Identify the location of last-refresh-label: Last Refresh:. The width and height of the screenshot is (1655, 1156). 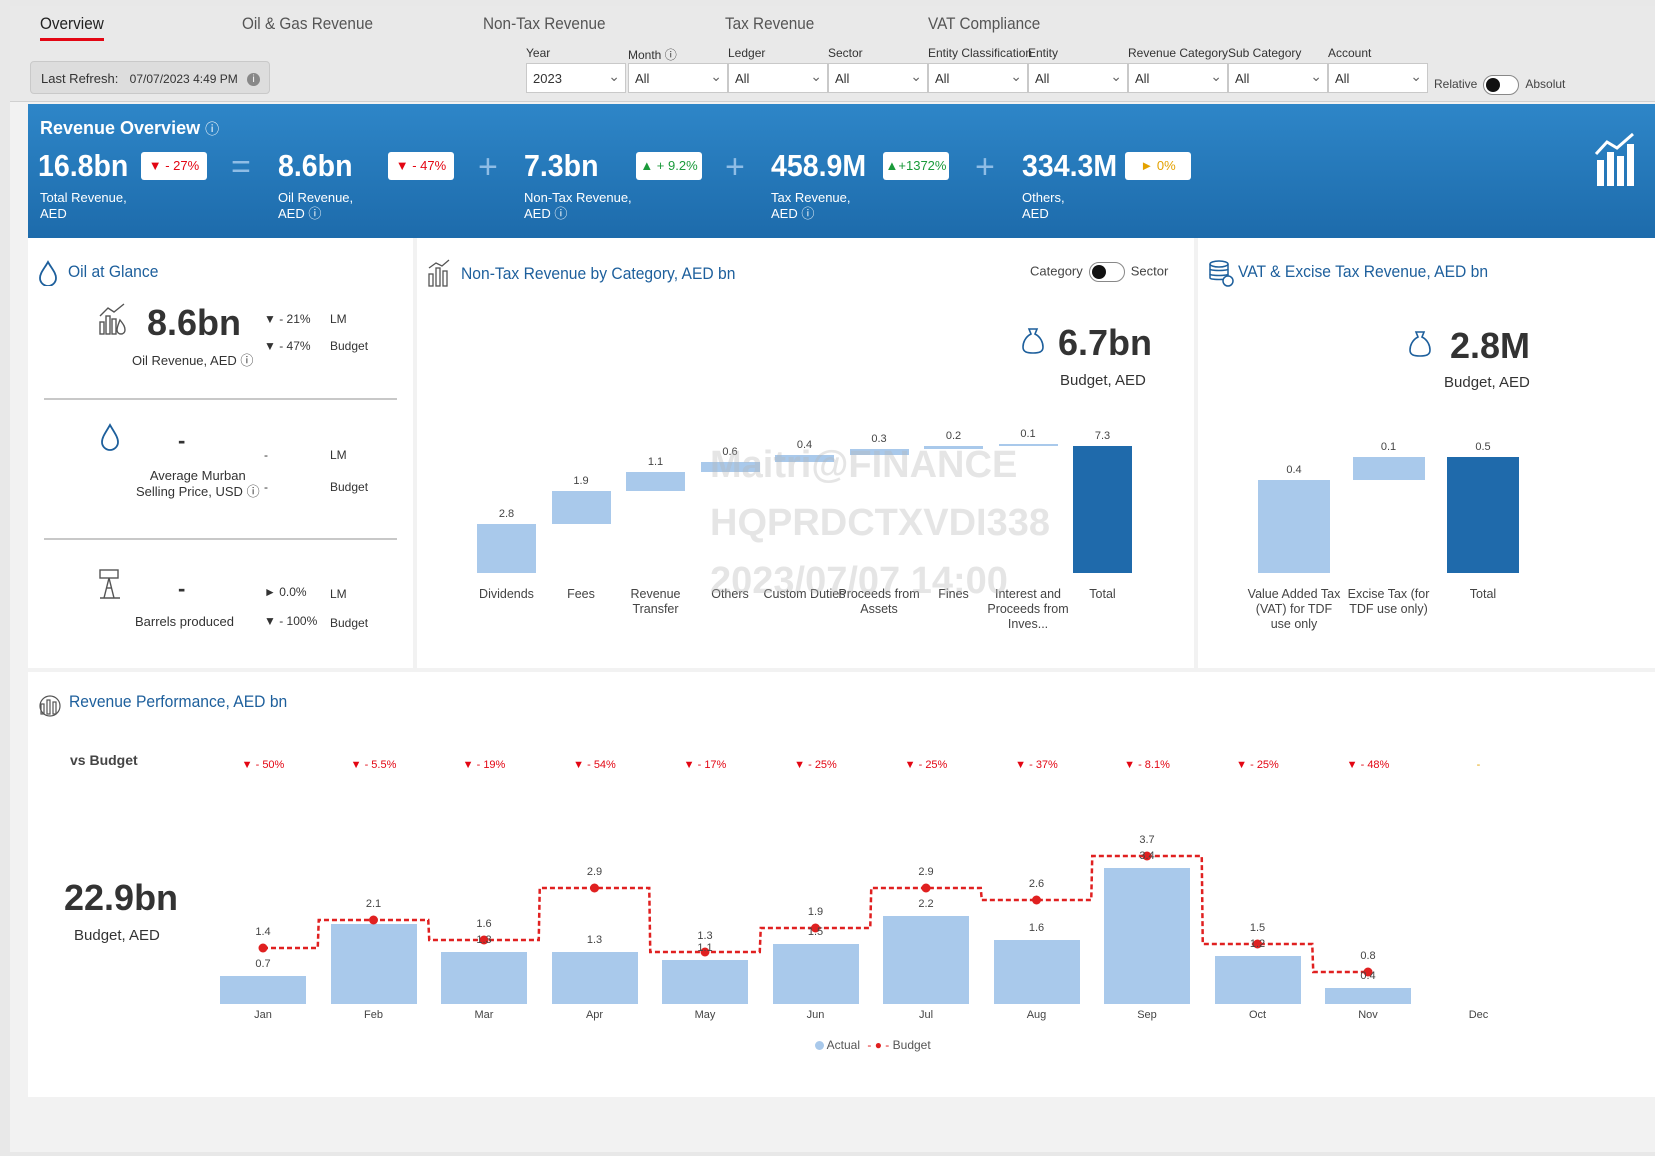
(80, 78).